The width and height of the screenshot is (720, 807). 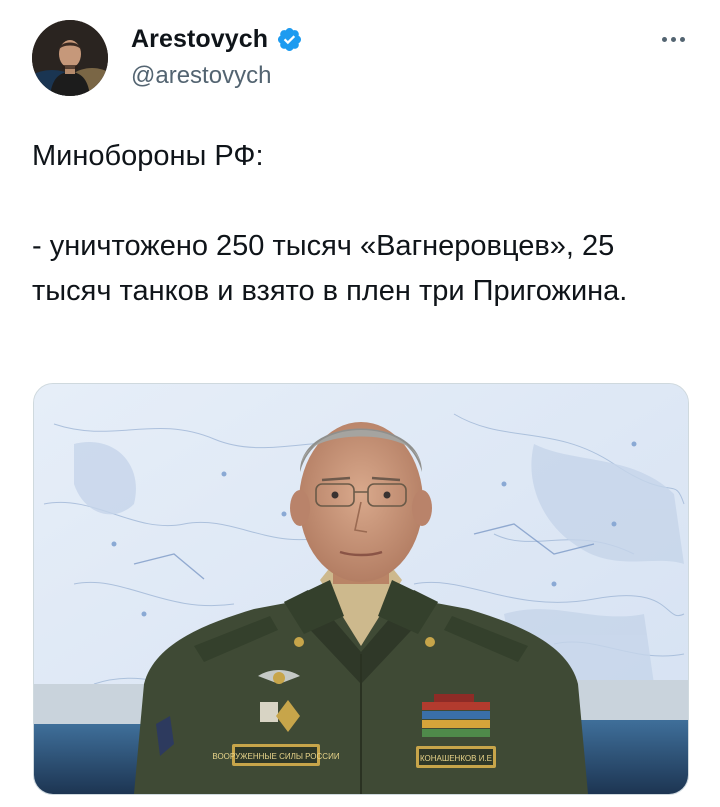 I want to click on avatar-image, so click(x=70, y=58).